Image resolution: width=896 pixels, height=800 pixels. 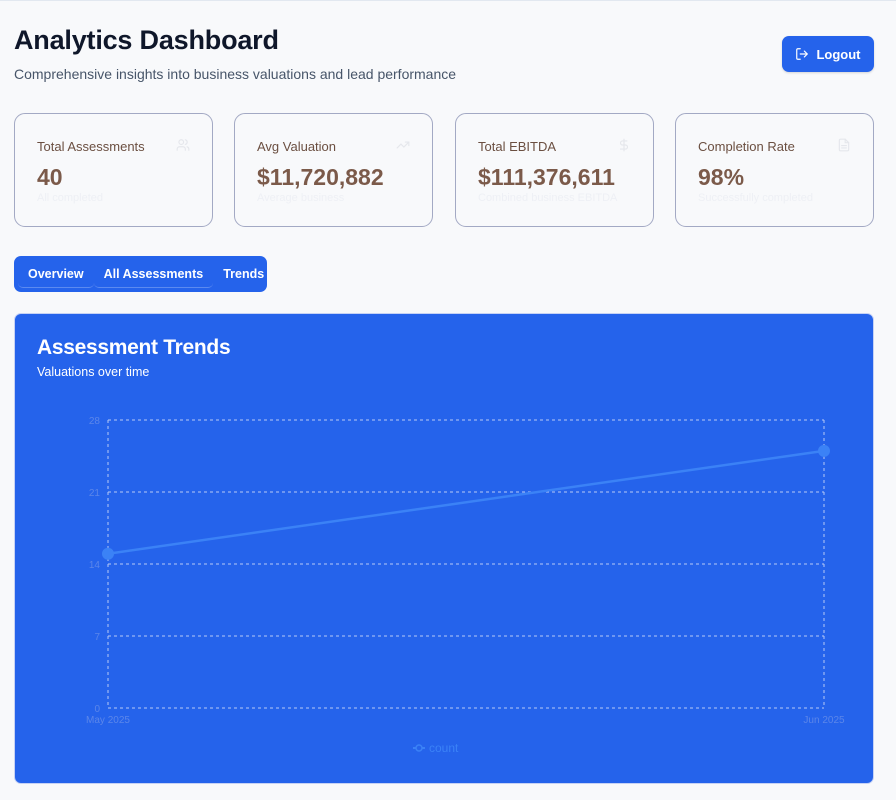 I want to click on file-icon, so click(x=844, y=145).